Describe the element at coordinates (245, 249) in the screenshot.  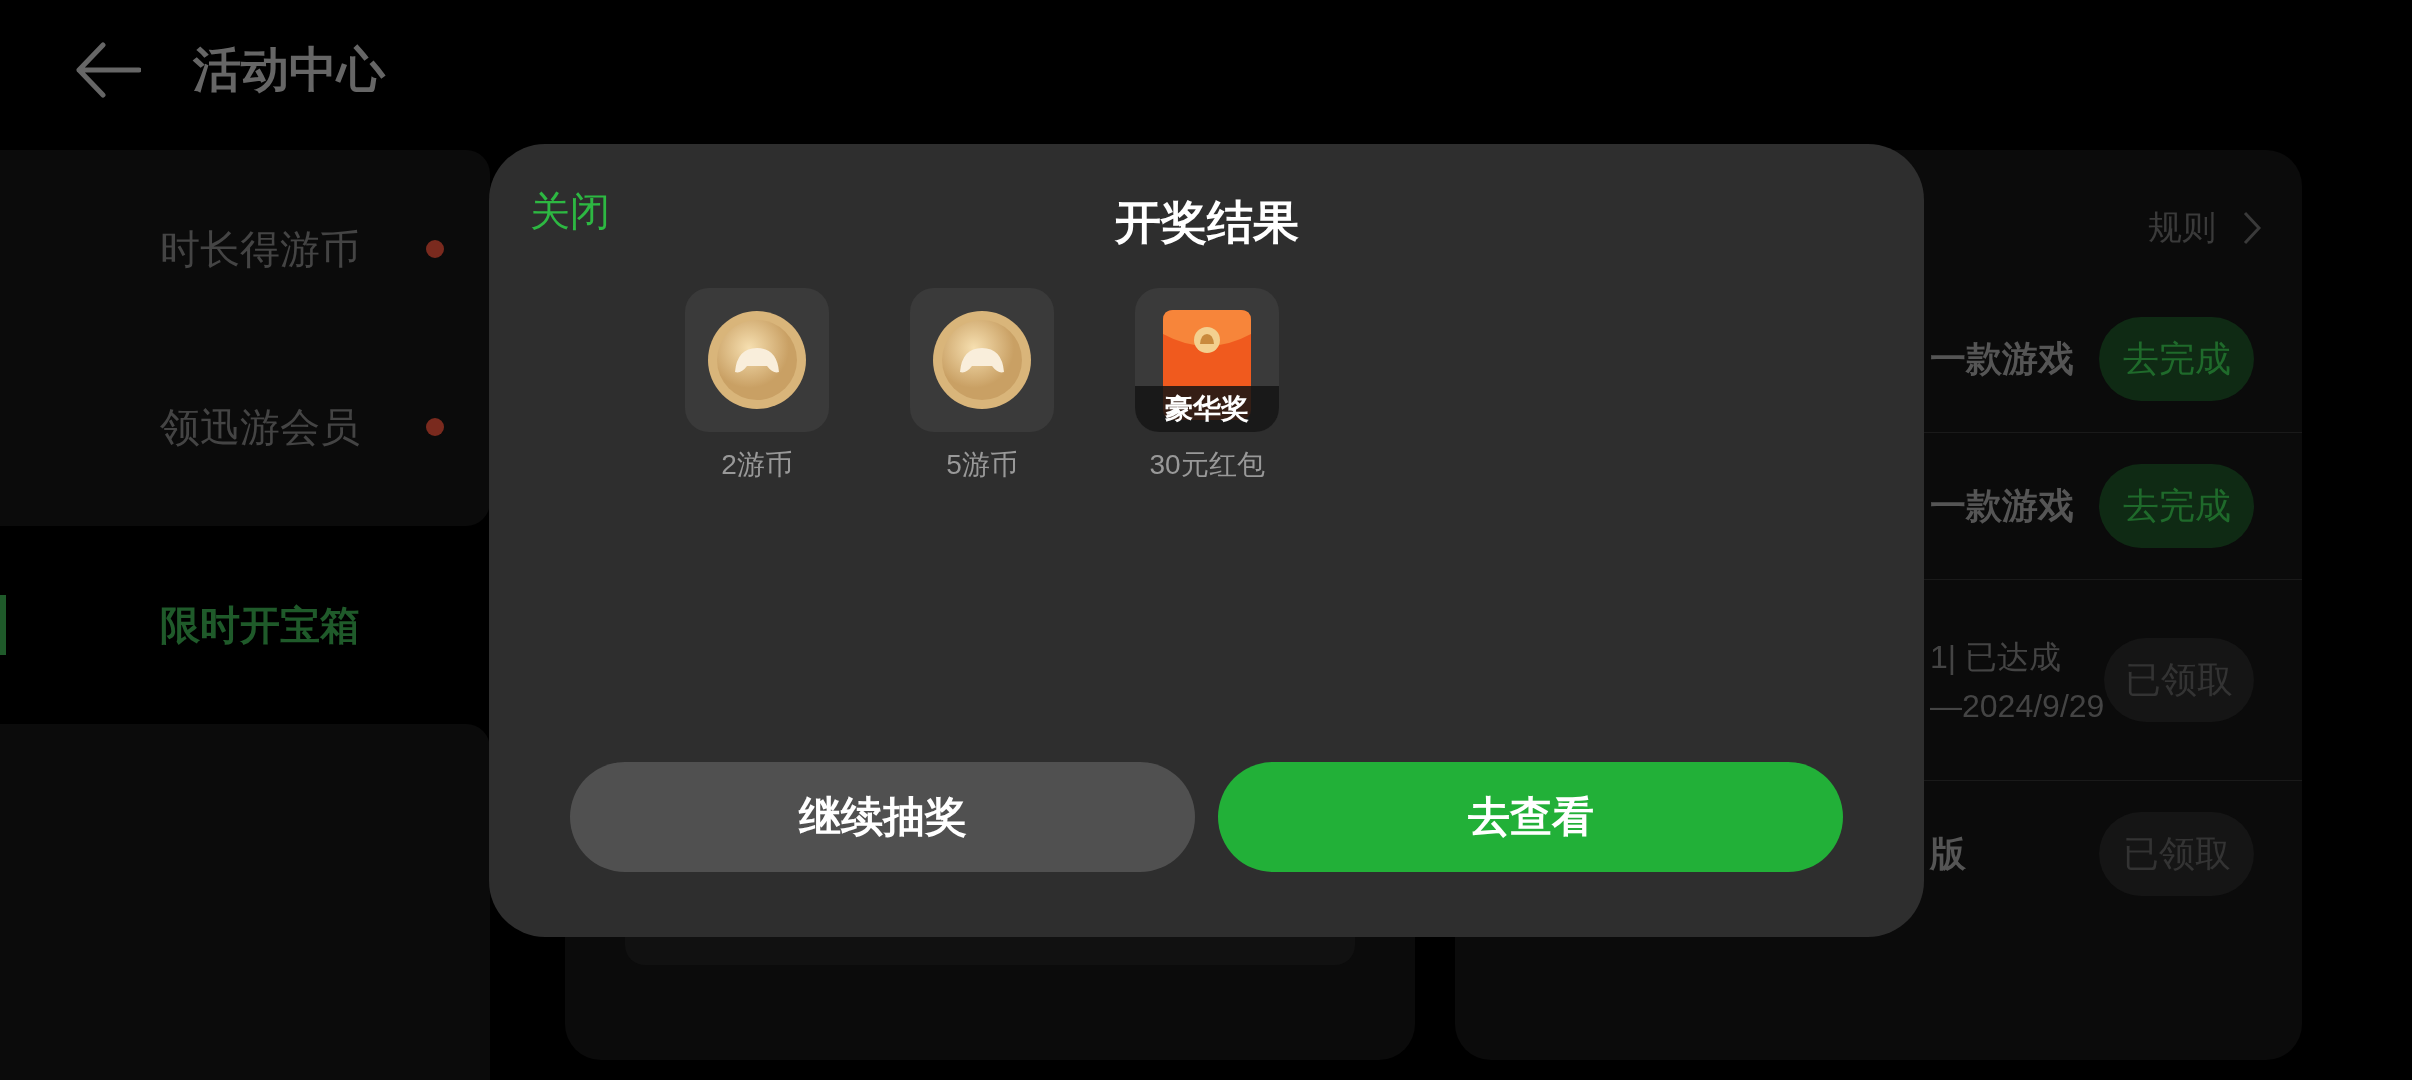
I see `sidebar-item: 时长得游币` at that location.